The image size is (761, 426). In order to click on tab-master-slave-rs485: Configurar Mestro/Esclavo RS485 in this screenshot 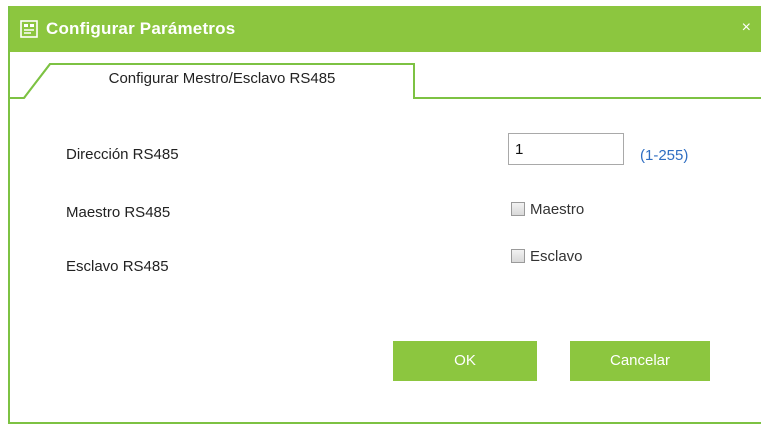, I will do `click(222, 78)`.